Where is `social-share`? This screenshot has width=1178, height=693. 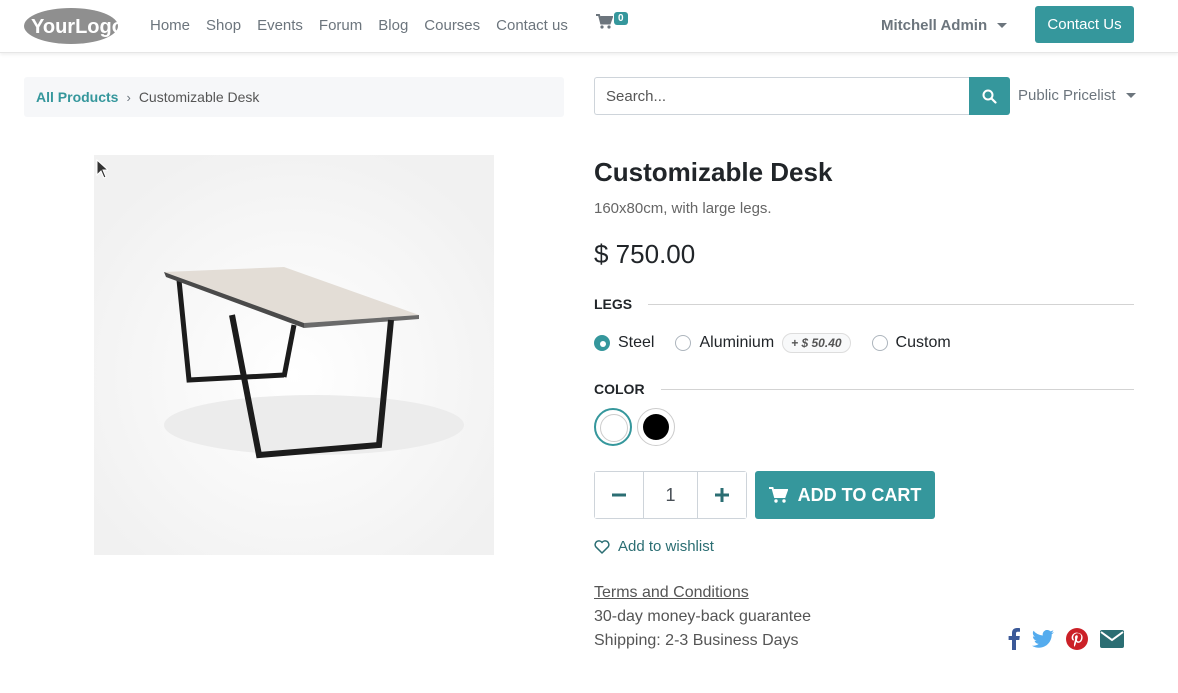
social-share is located at coordinates (1066, 639).